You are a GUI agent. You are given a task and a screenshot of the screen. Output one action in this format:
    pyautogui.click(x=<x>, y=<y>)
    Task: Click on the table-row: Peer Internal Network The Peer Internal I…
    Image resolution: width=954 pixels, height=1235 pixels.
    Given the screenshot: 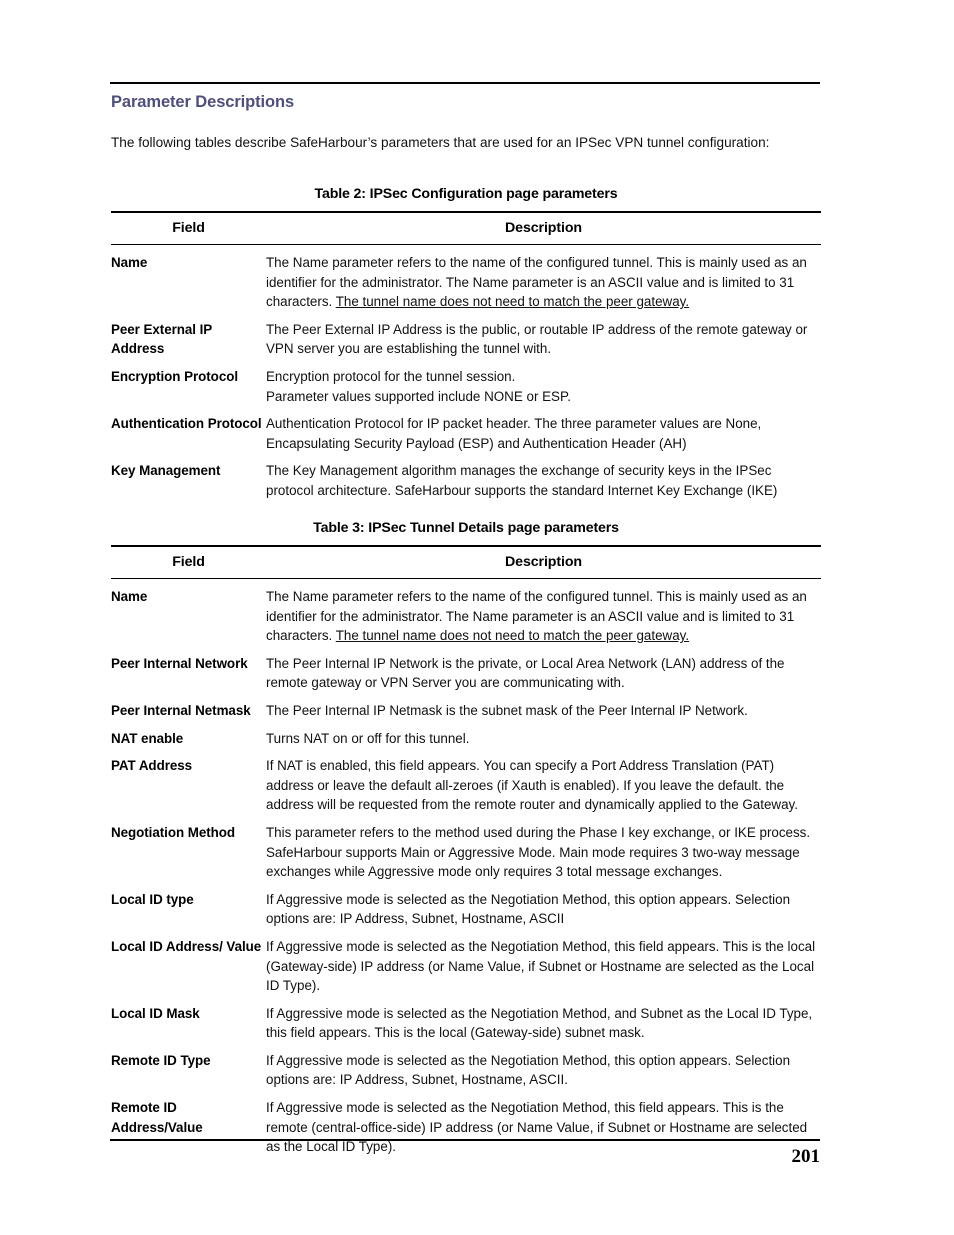 What is the action you would take?
    pyautogui.click(x=466, y=669)
    